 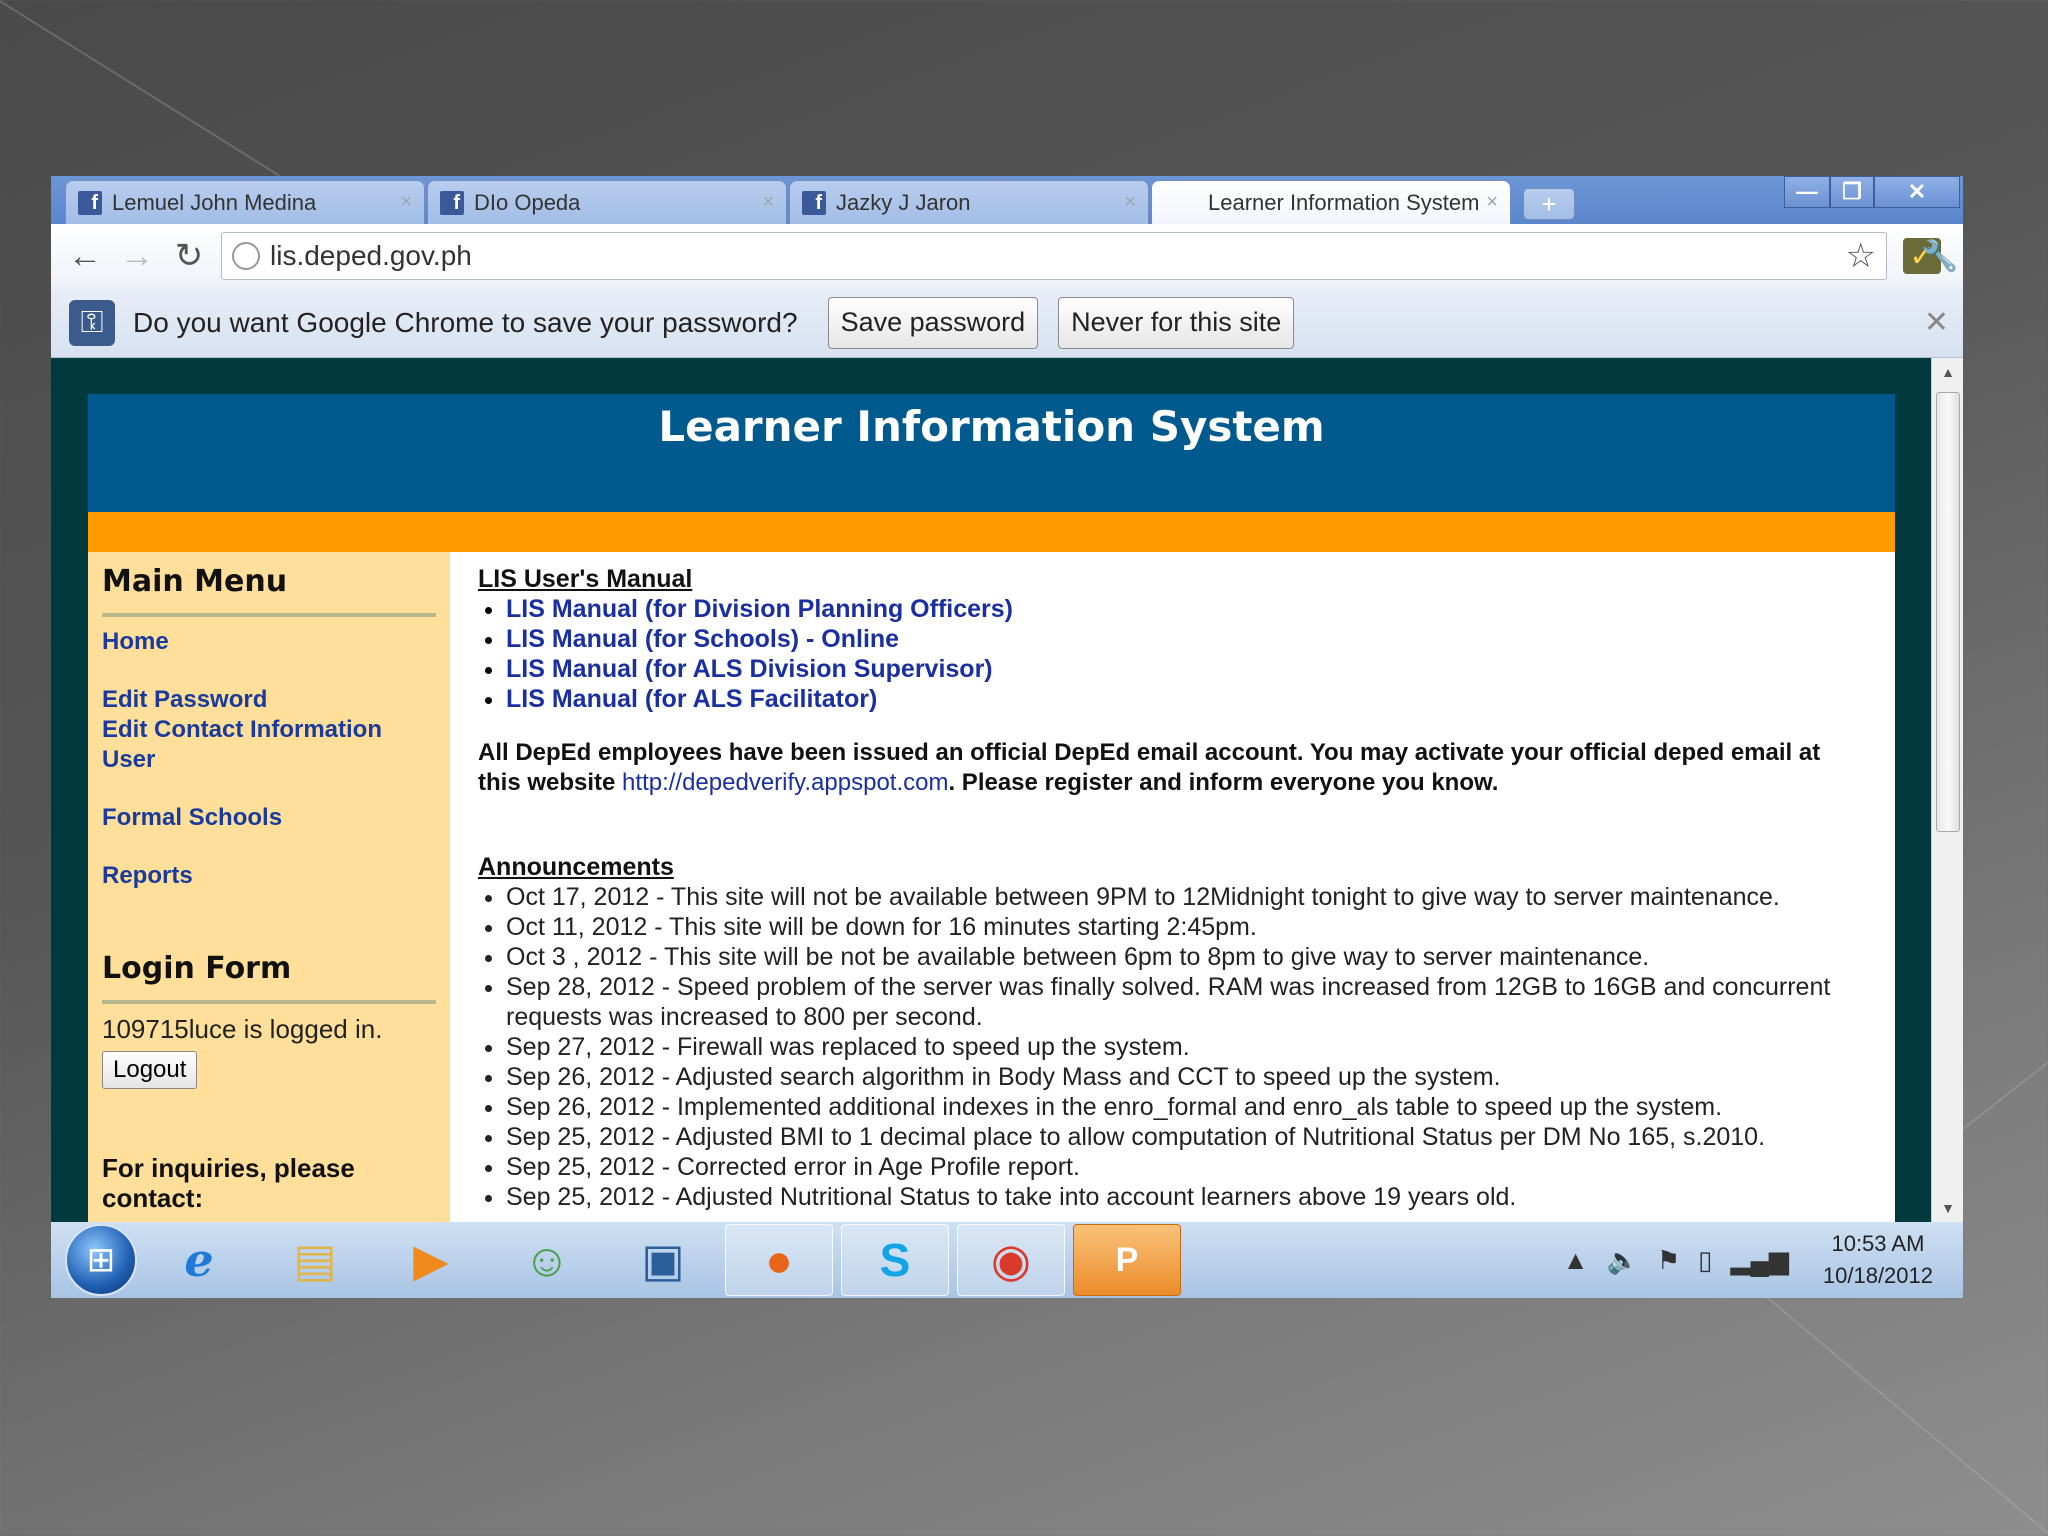 I want to click on vertical-scrollbar: ▲ ▼, so click(x=1947, y=790).